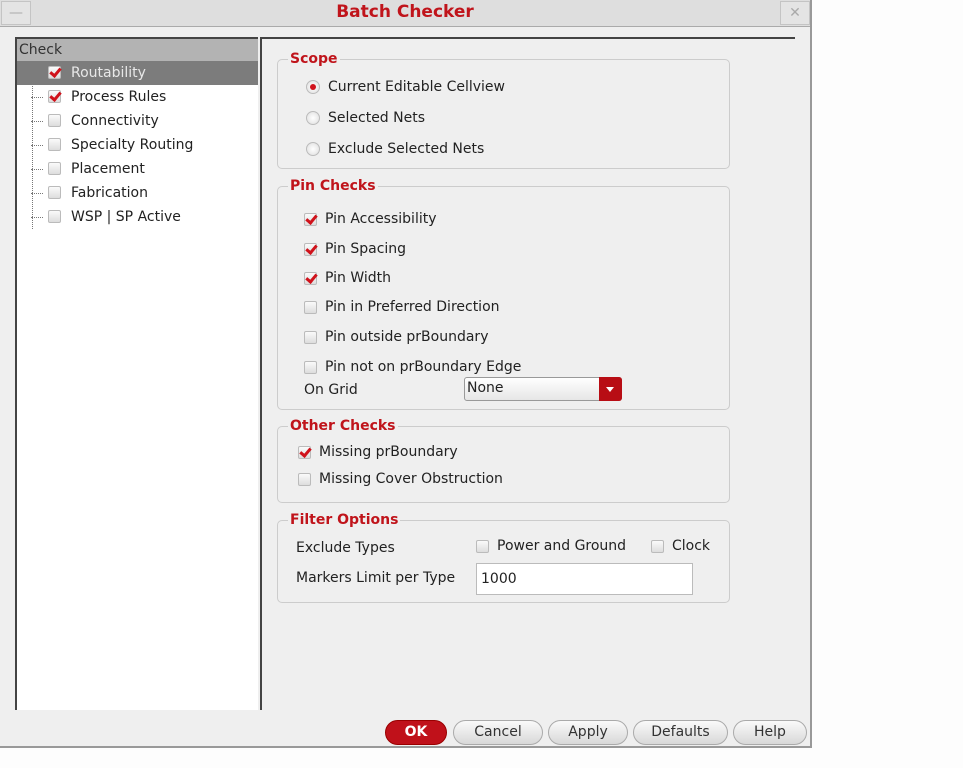  I want to click on close-icon: ✕, so click(795, 13).